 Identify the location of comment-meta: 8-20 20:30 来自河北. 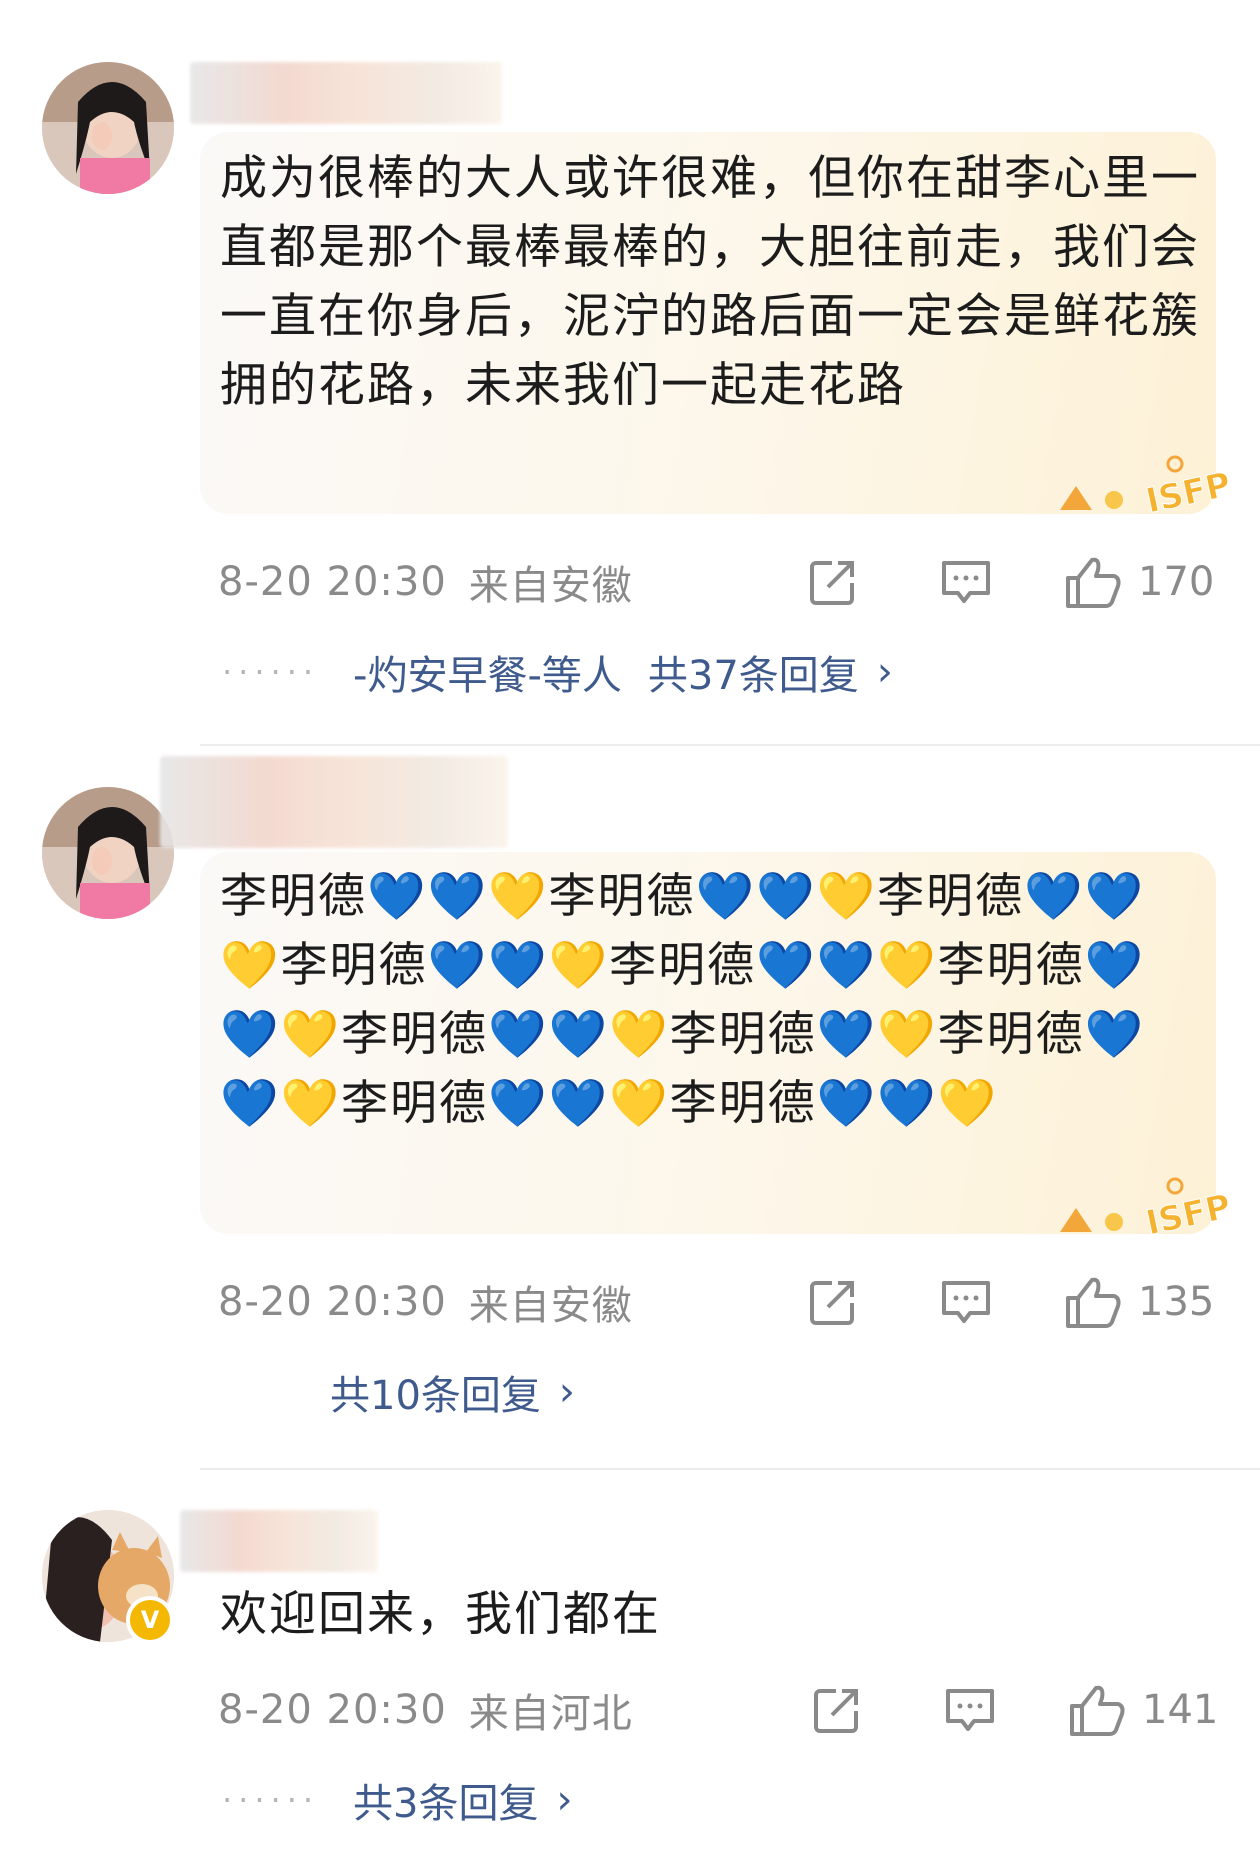
(425, 1710).